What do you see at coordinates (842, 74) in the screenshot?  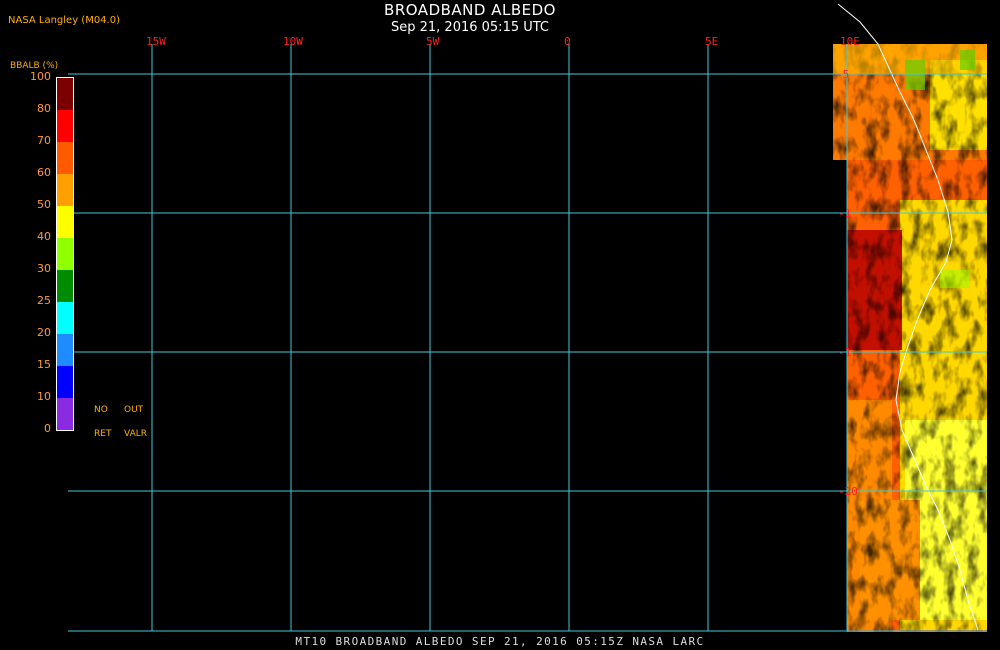 I see `lat-label-5s: -5` at bounding box center [842, 74].